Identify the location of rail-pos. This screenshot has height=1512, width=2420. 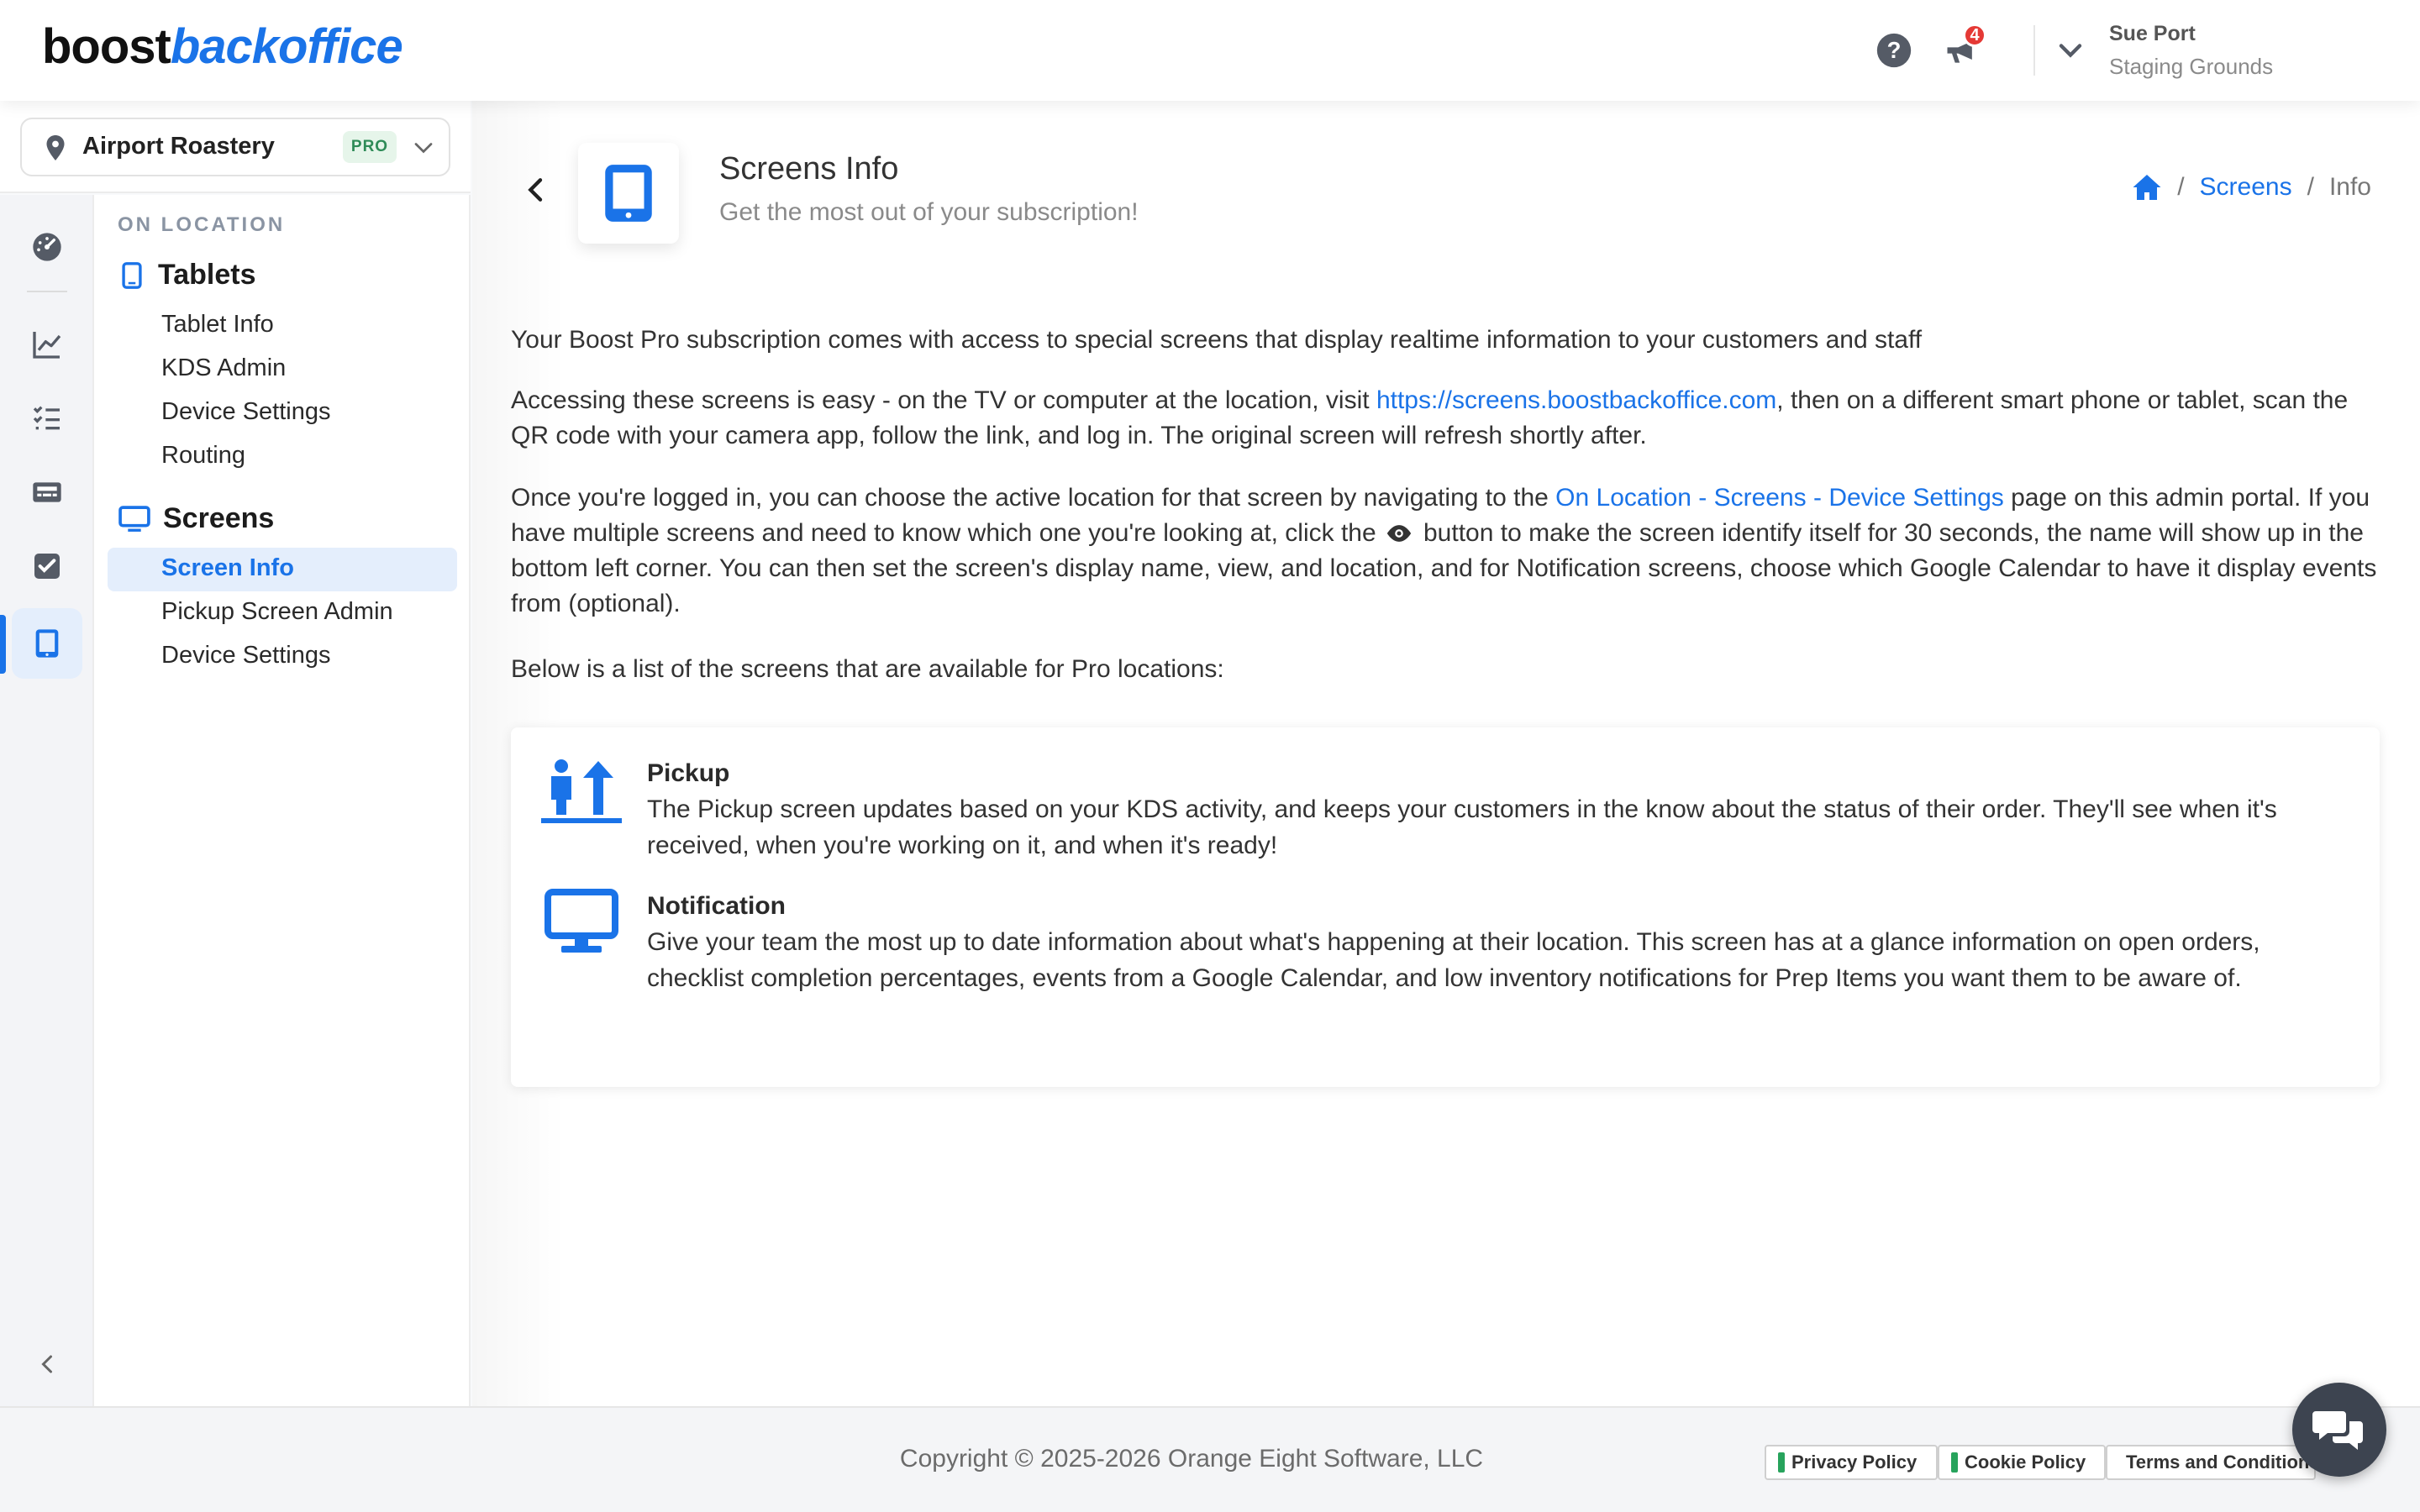
(47, 492).